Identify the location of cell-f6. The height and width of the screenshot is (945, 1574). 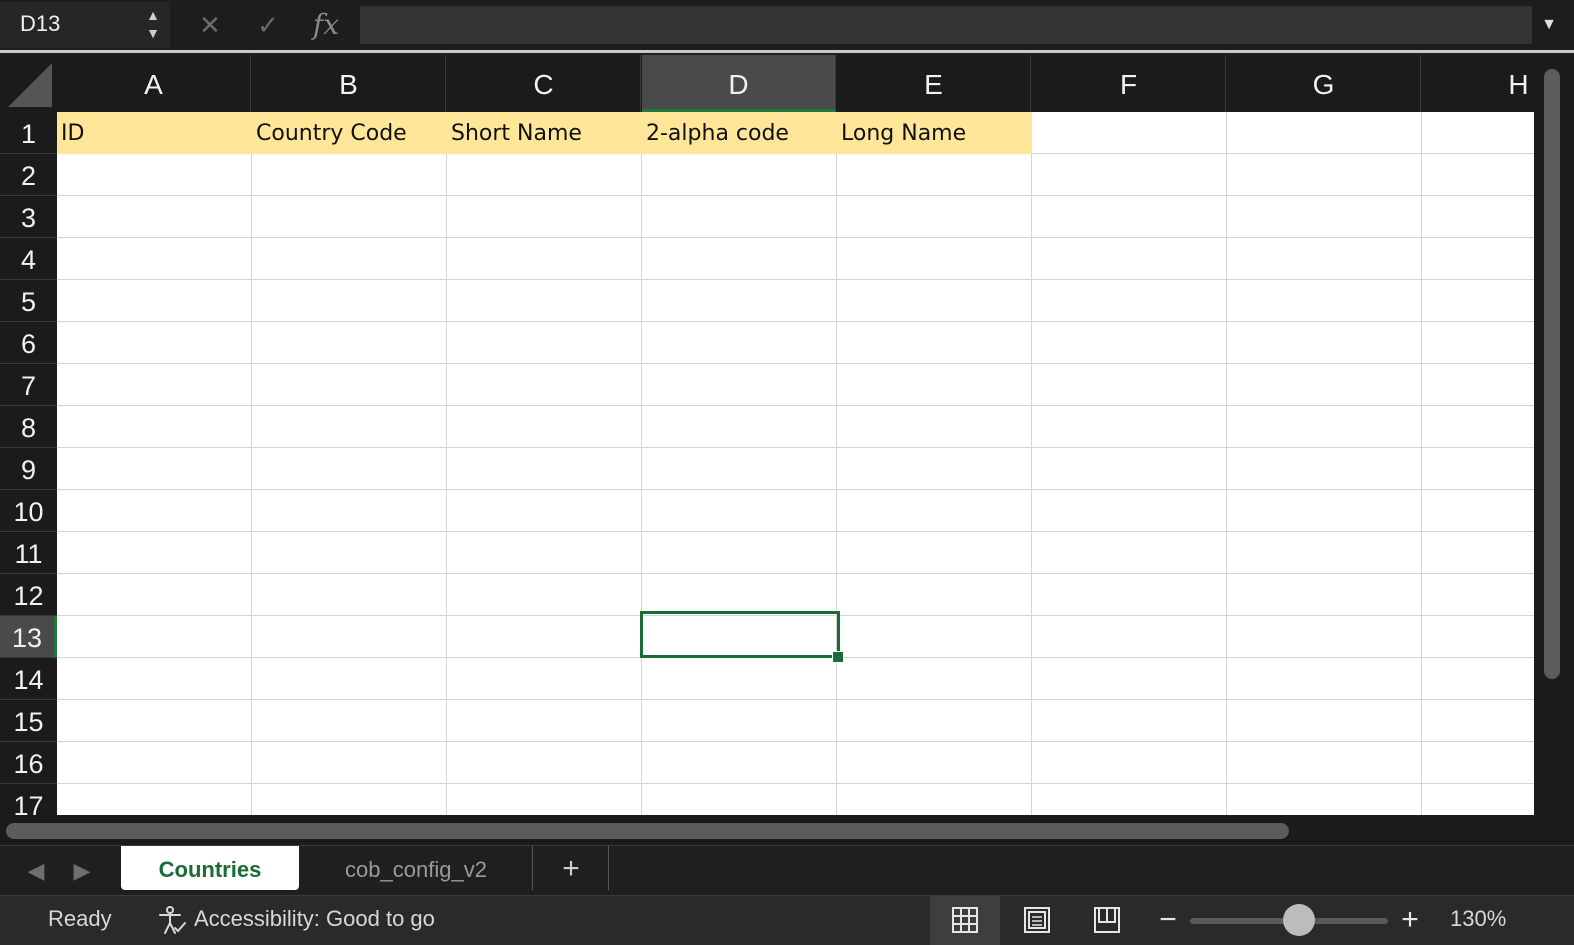
(1129, 343).